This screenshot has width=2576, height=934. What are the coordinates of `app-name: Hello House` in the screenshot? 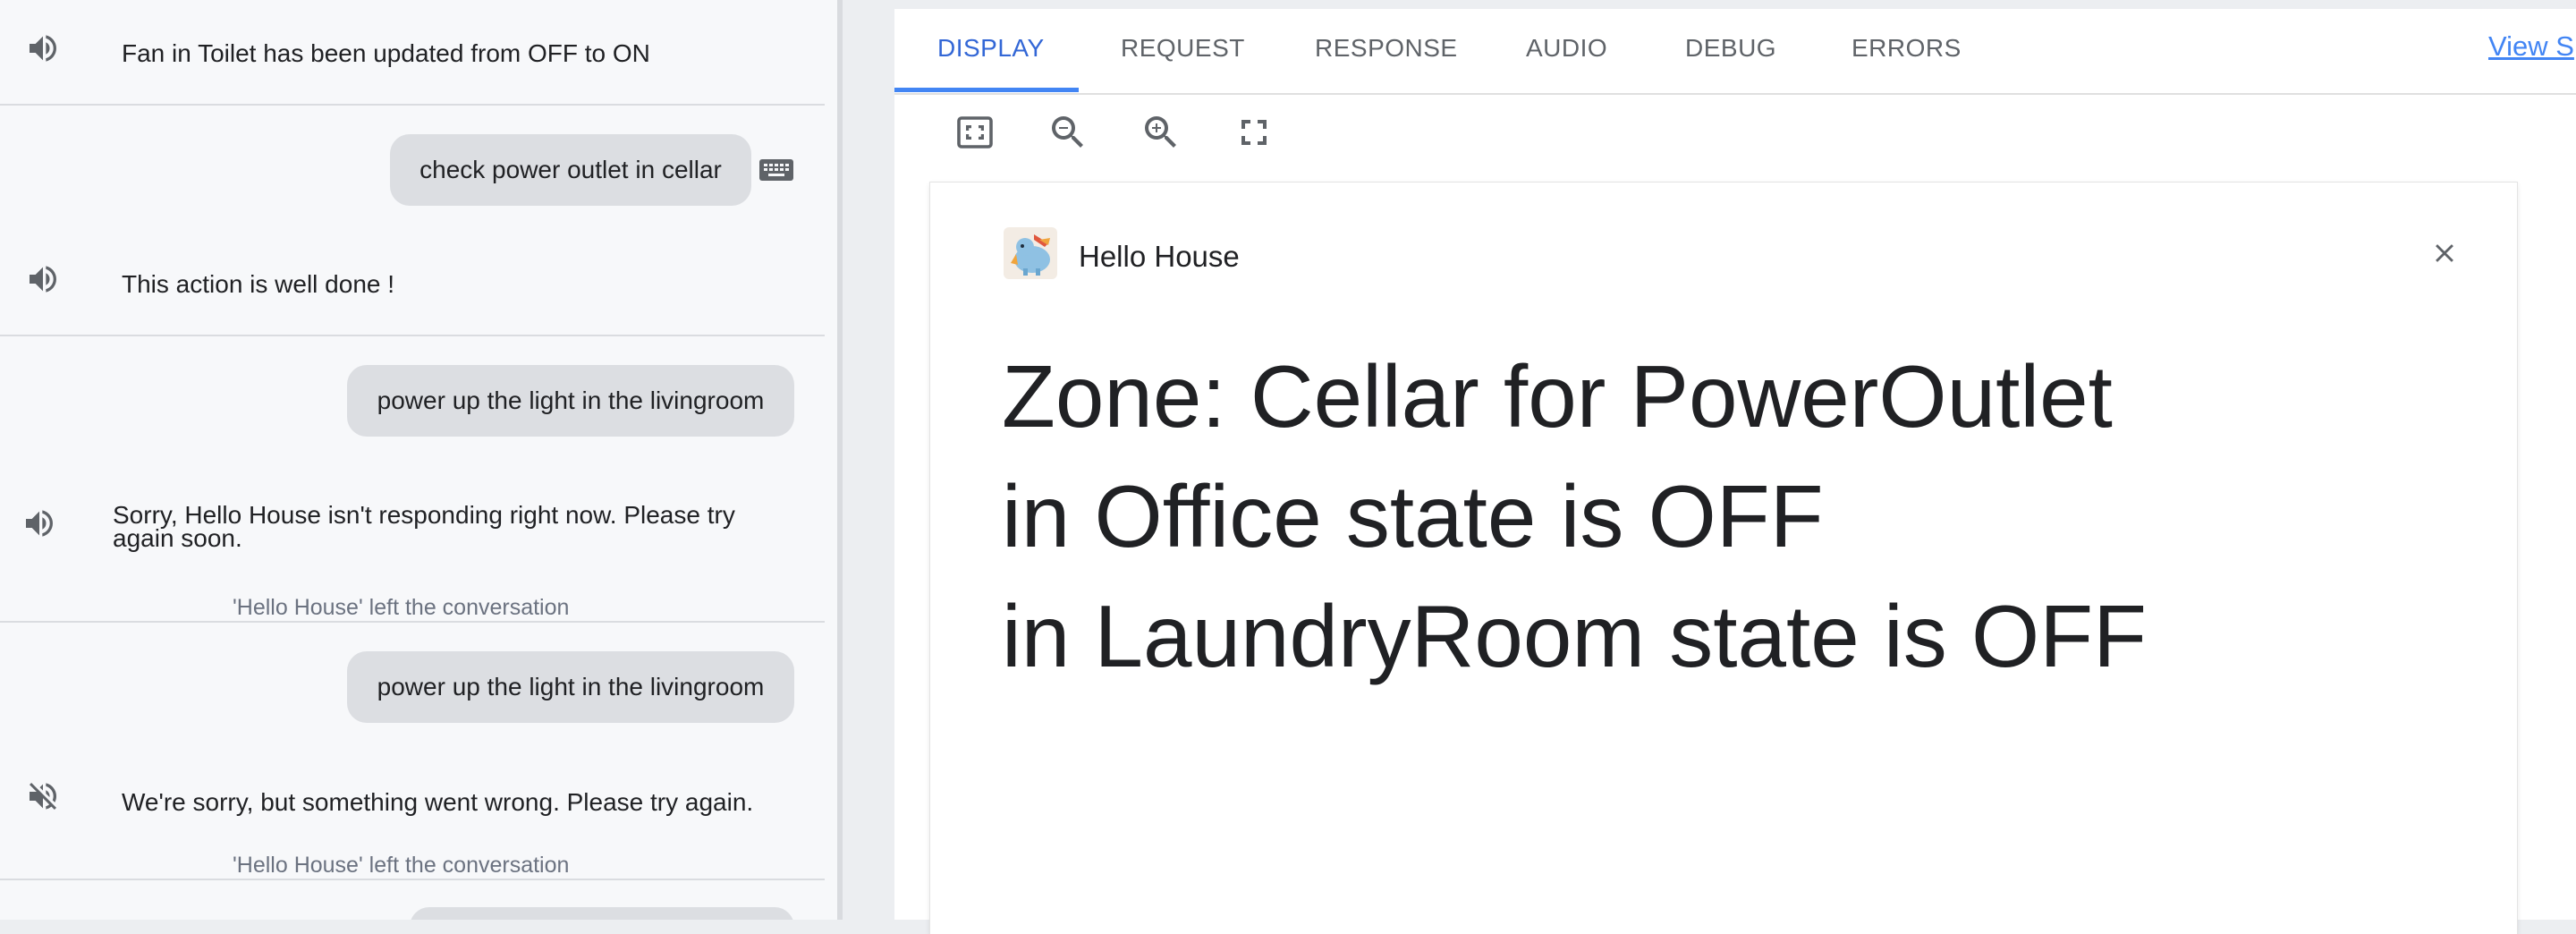 It's located at (1159, 256).